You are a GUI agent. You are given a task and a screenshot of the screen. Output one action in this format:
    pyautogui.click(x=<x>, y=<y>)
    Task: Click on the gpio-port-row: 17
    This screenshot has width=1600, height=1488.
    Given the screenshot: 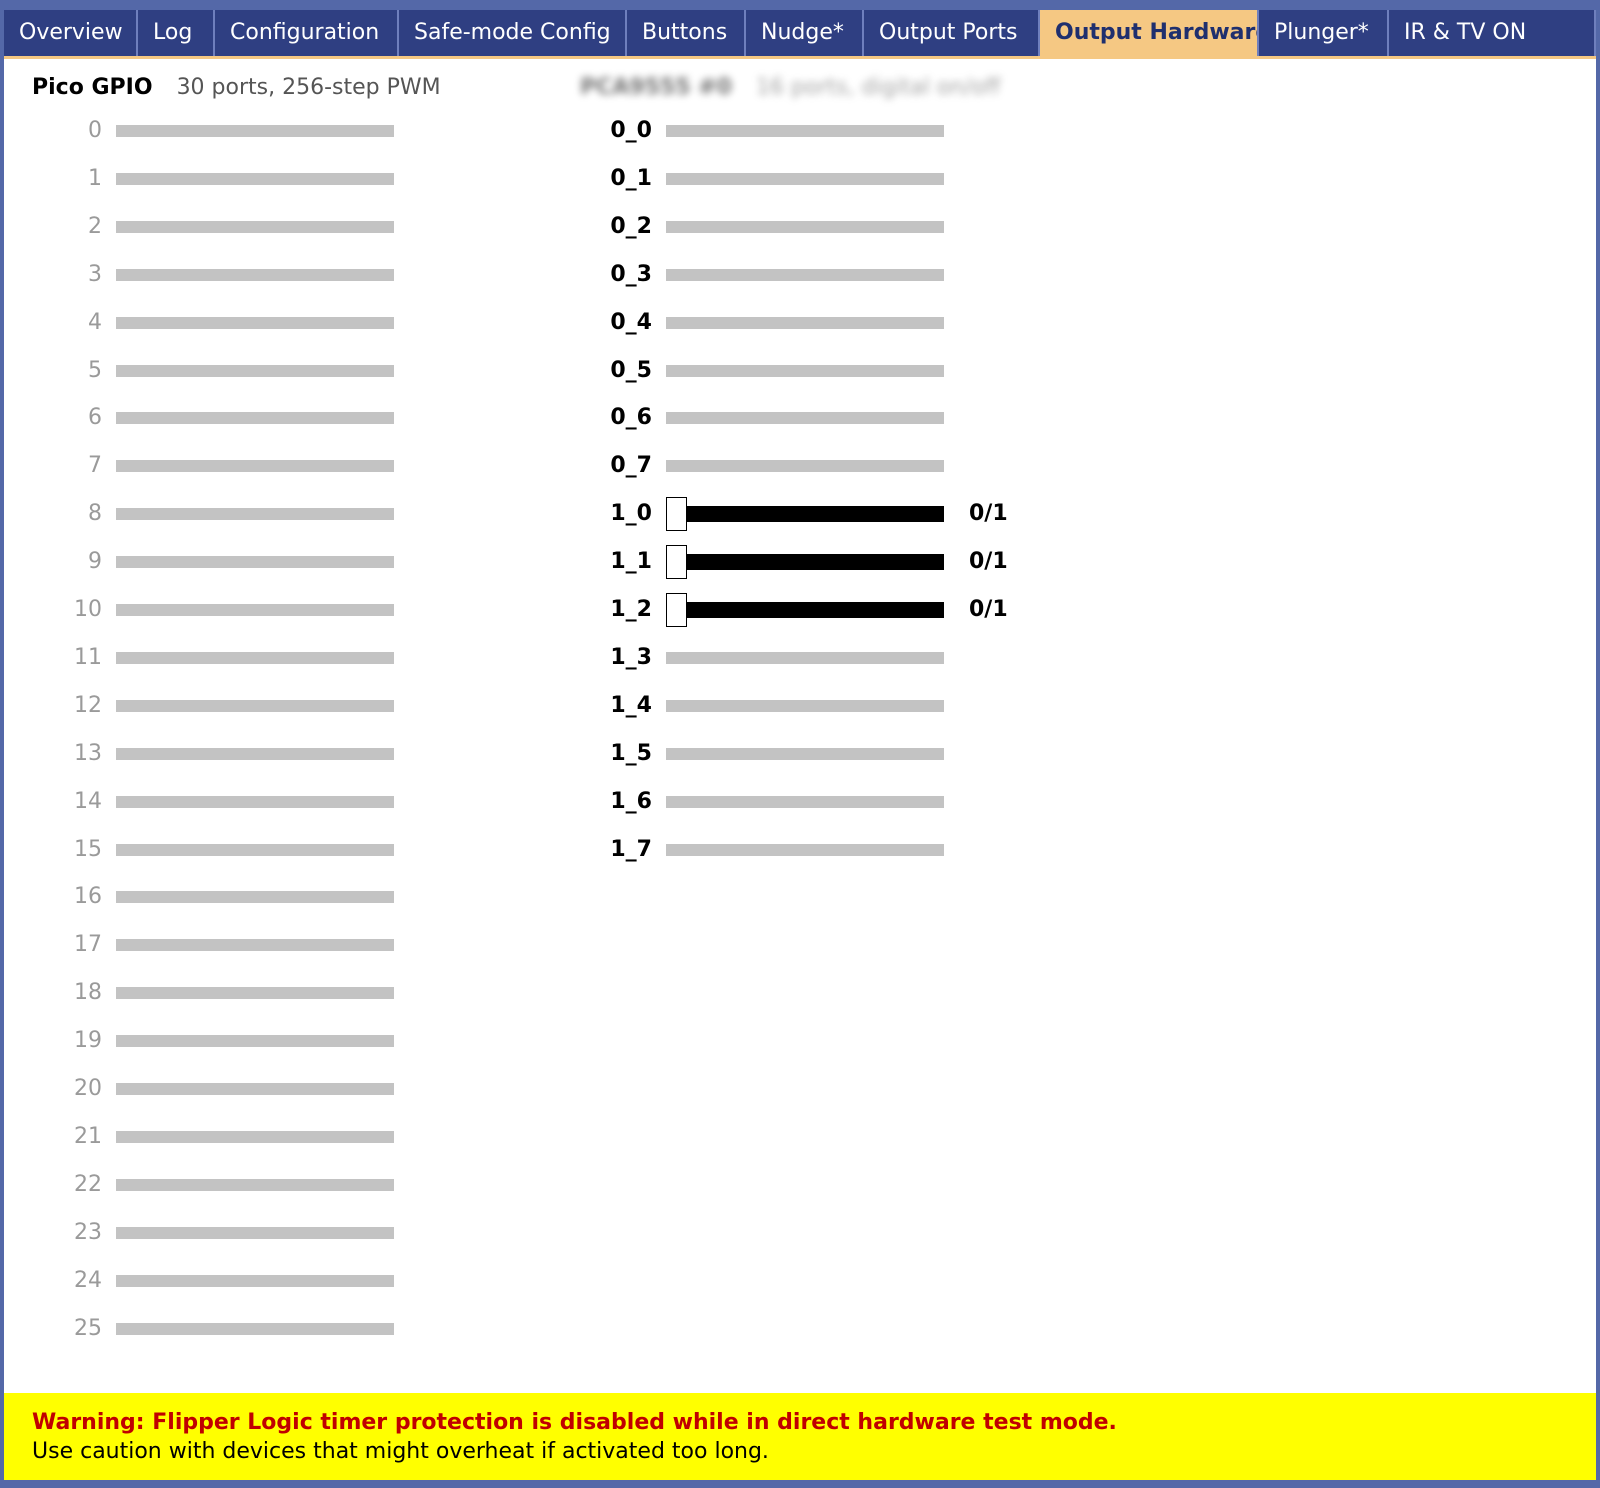 What is the action you would take?
    pyautogui.click(x=204, y=945)
    